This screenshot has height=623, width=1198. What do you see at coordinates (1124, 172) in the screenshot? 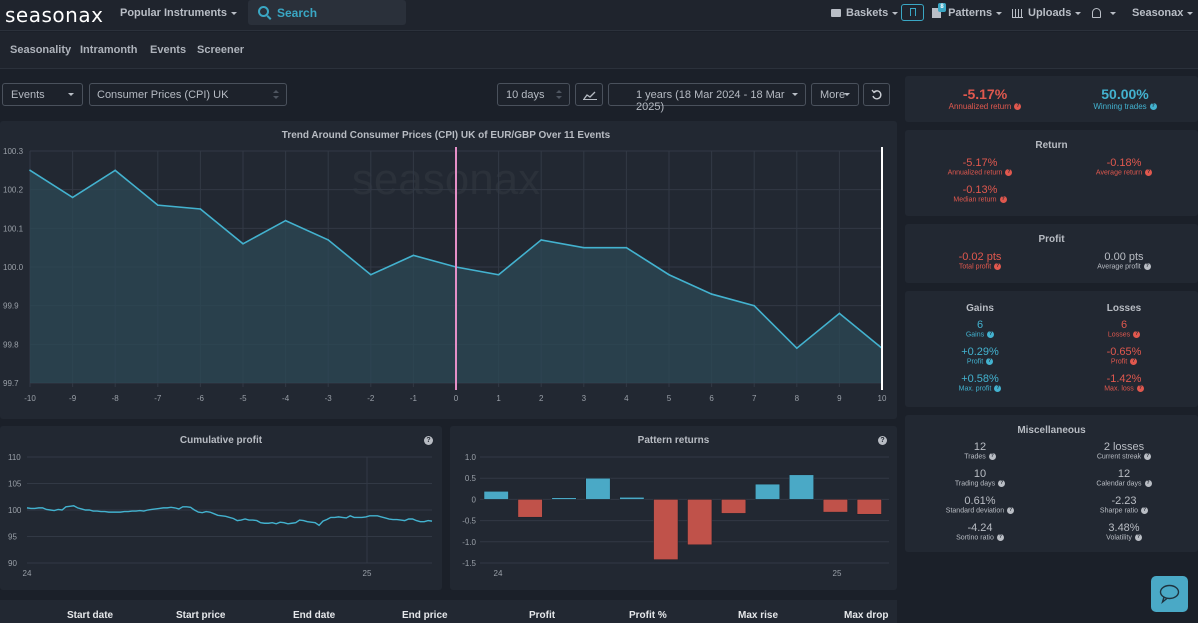
I see `stat-label-row: Average return?` at bounding box center [1124, 172].